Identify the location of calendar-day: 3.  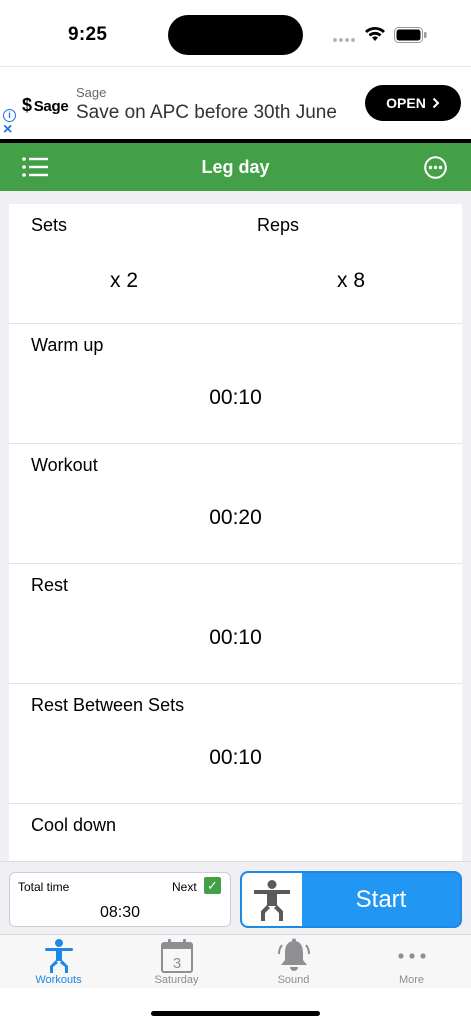
(177, 963).